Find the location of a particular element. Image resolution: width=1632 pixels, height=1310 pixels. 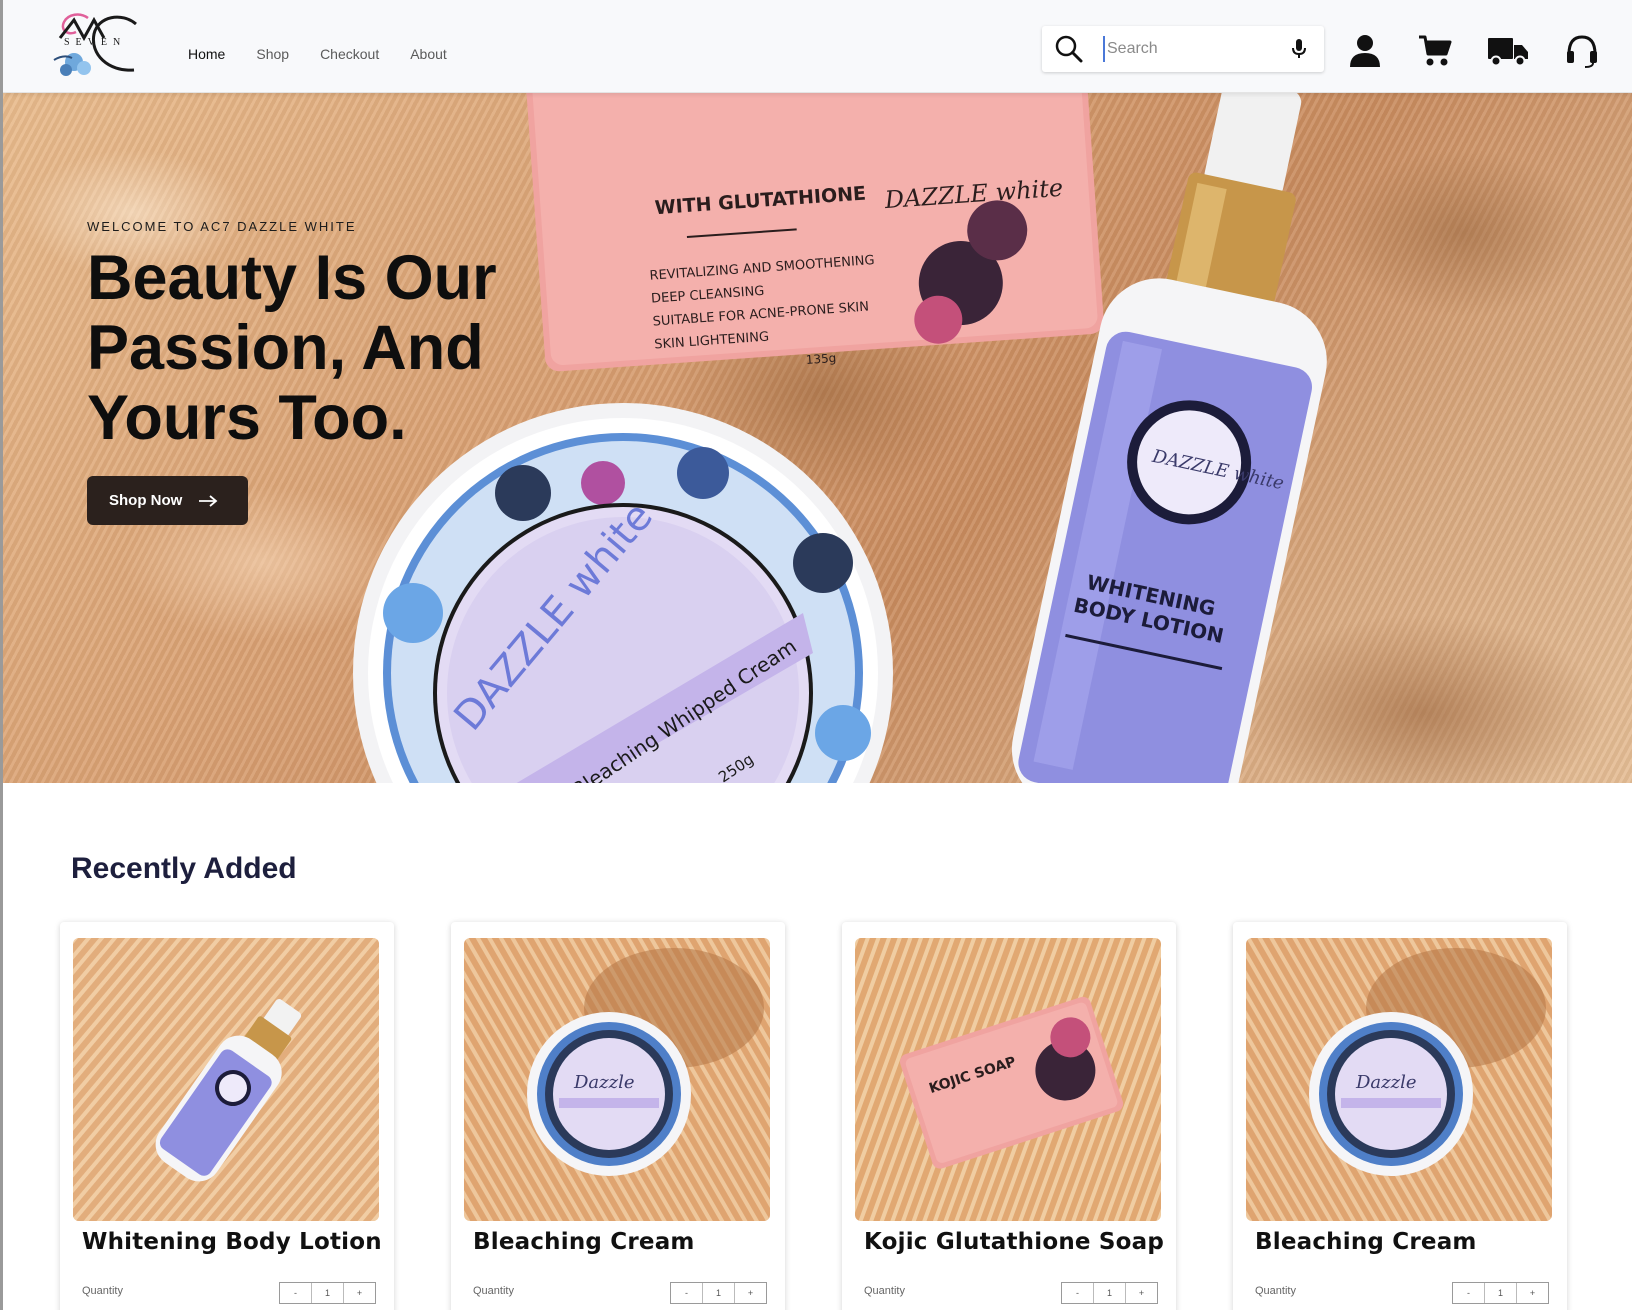

brand-logo: SEVEN is located at coordinates (96, 47).